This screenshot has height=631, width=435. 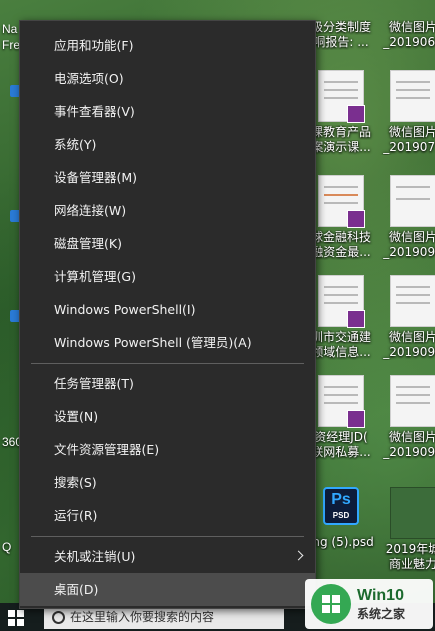 I want to click on photoshop-file-icon: Ps PSD, so click(x=341, y=506).